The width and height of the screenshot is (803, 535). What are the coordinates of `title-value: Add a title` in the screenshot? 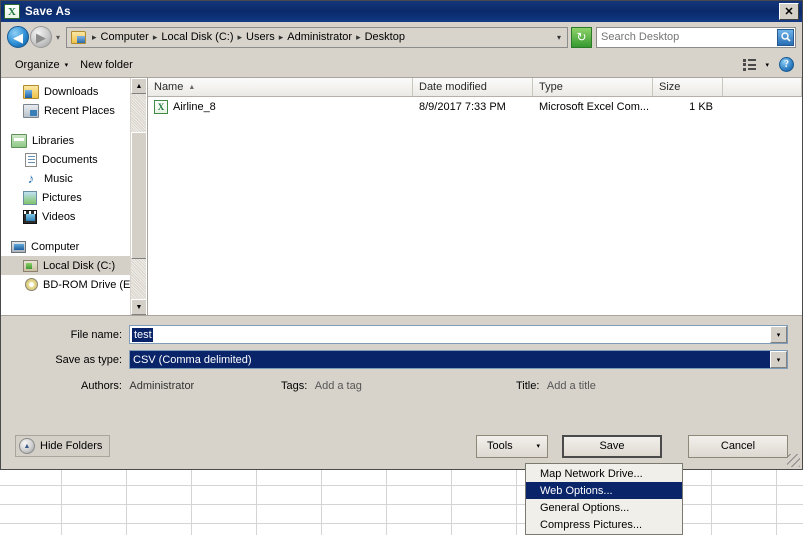 It's located at (571, 386).